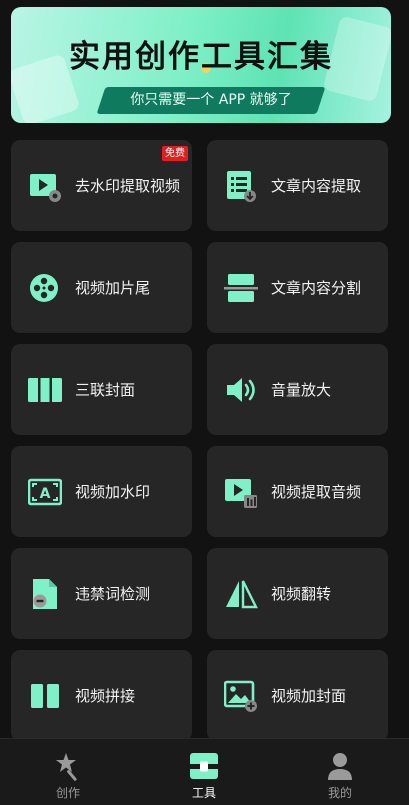  What do you see at coordinates (105, 696) in the screenshot?
I see `tool-label: 视频拼接` at bounding box center [105, 696].